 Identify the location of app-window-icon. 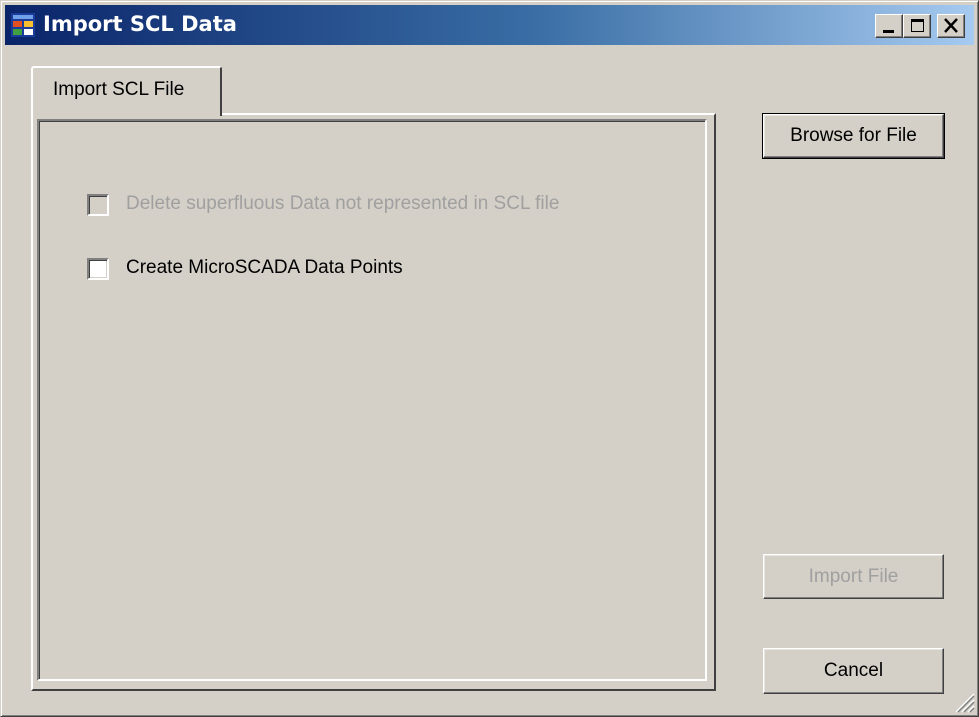
(23, 25).